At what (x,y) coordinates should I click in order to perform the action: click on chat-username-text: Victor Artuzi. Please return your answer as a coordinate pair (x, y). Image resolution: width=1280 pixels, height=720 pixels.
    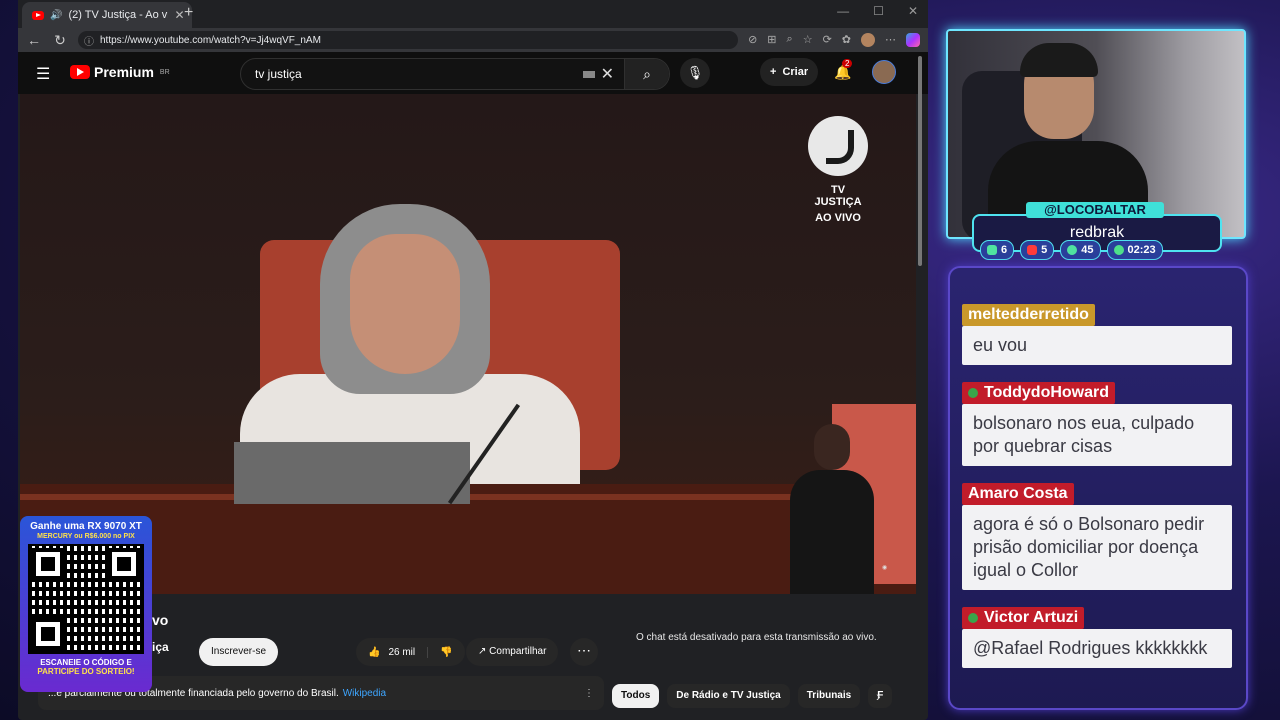
    Looking at the image, I should click on (1031, 617).